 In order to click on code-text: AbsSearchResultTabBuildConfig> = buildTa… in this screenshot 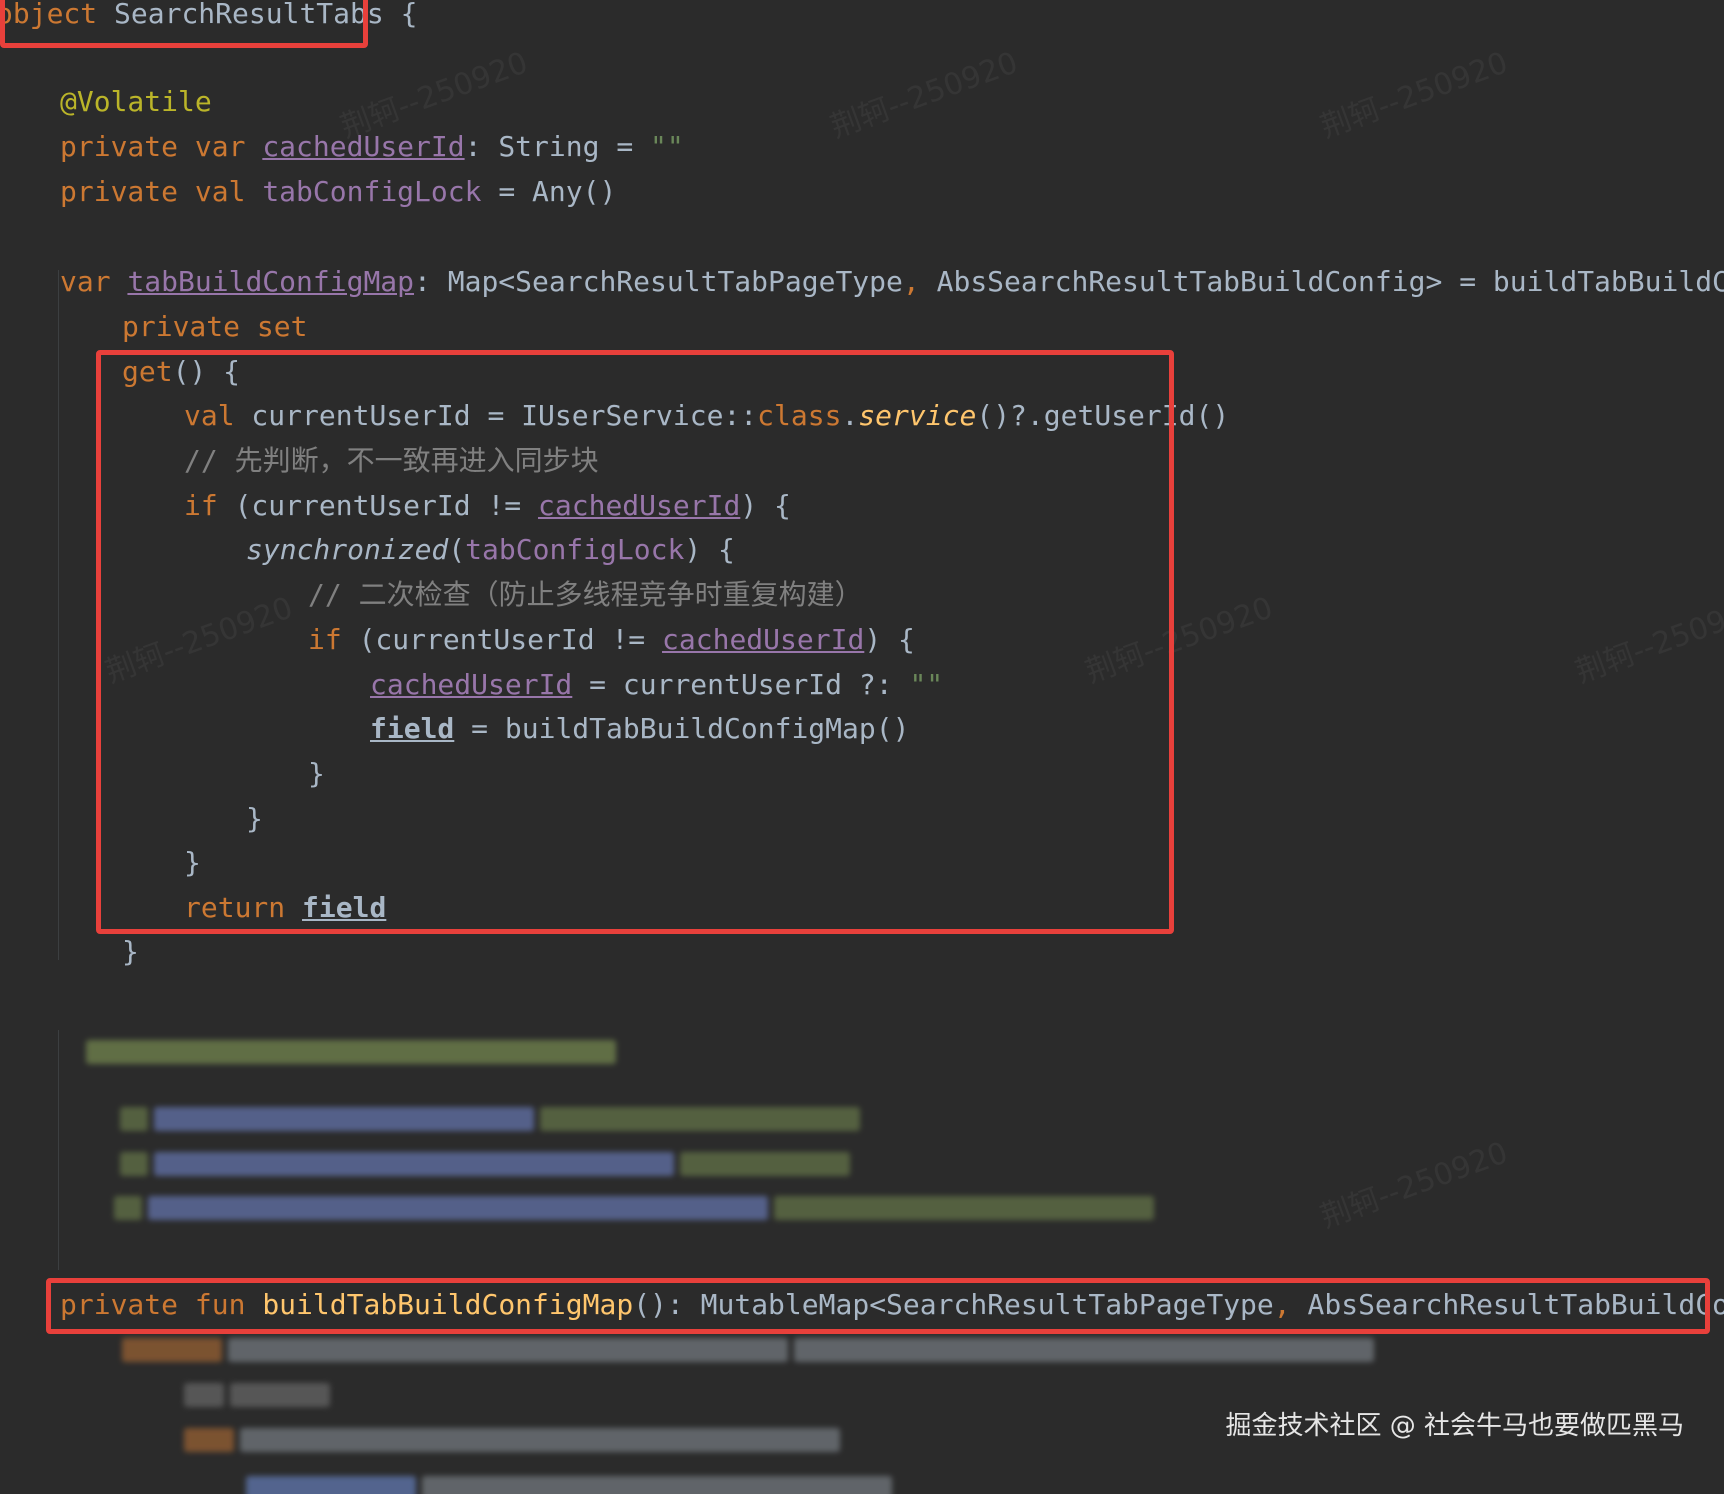, I will do `click(1330, 281)`.